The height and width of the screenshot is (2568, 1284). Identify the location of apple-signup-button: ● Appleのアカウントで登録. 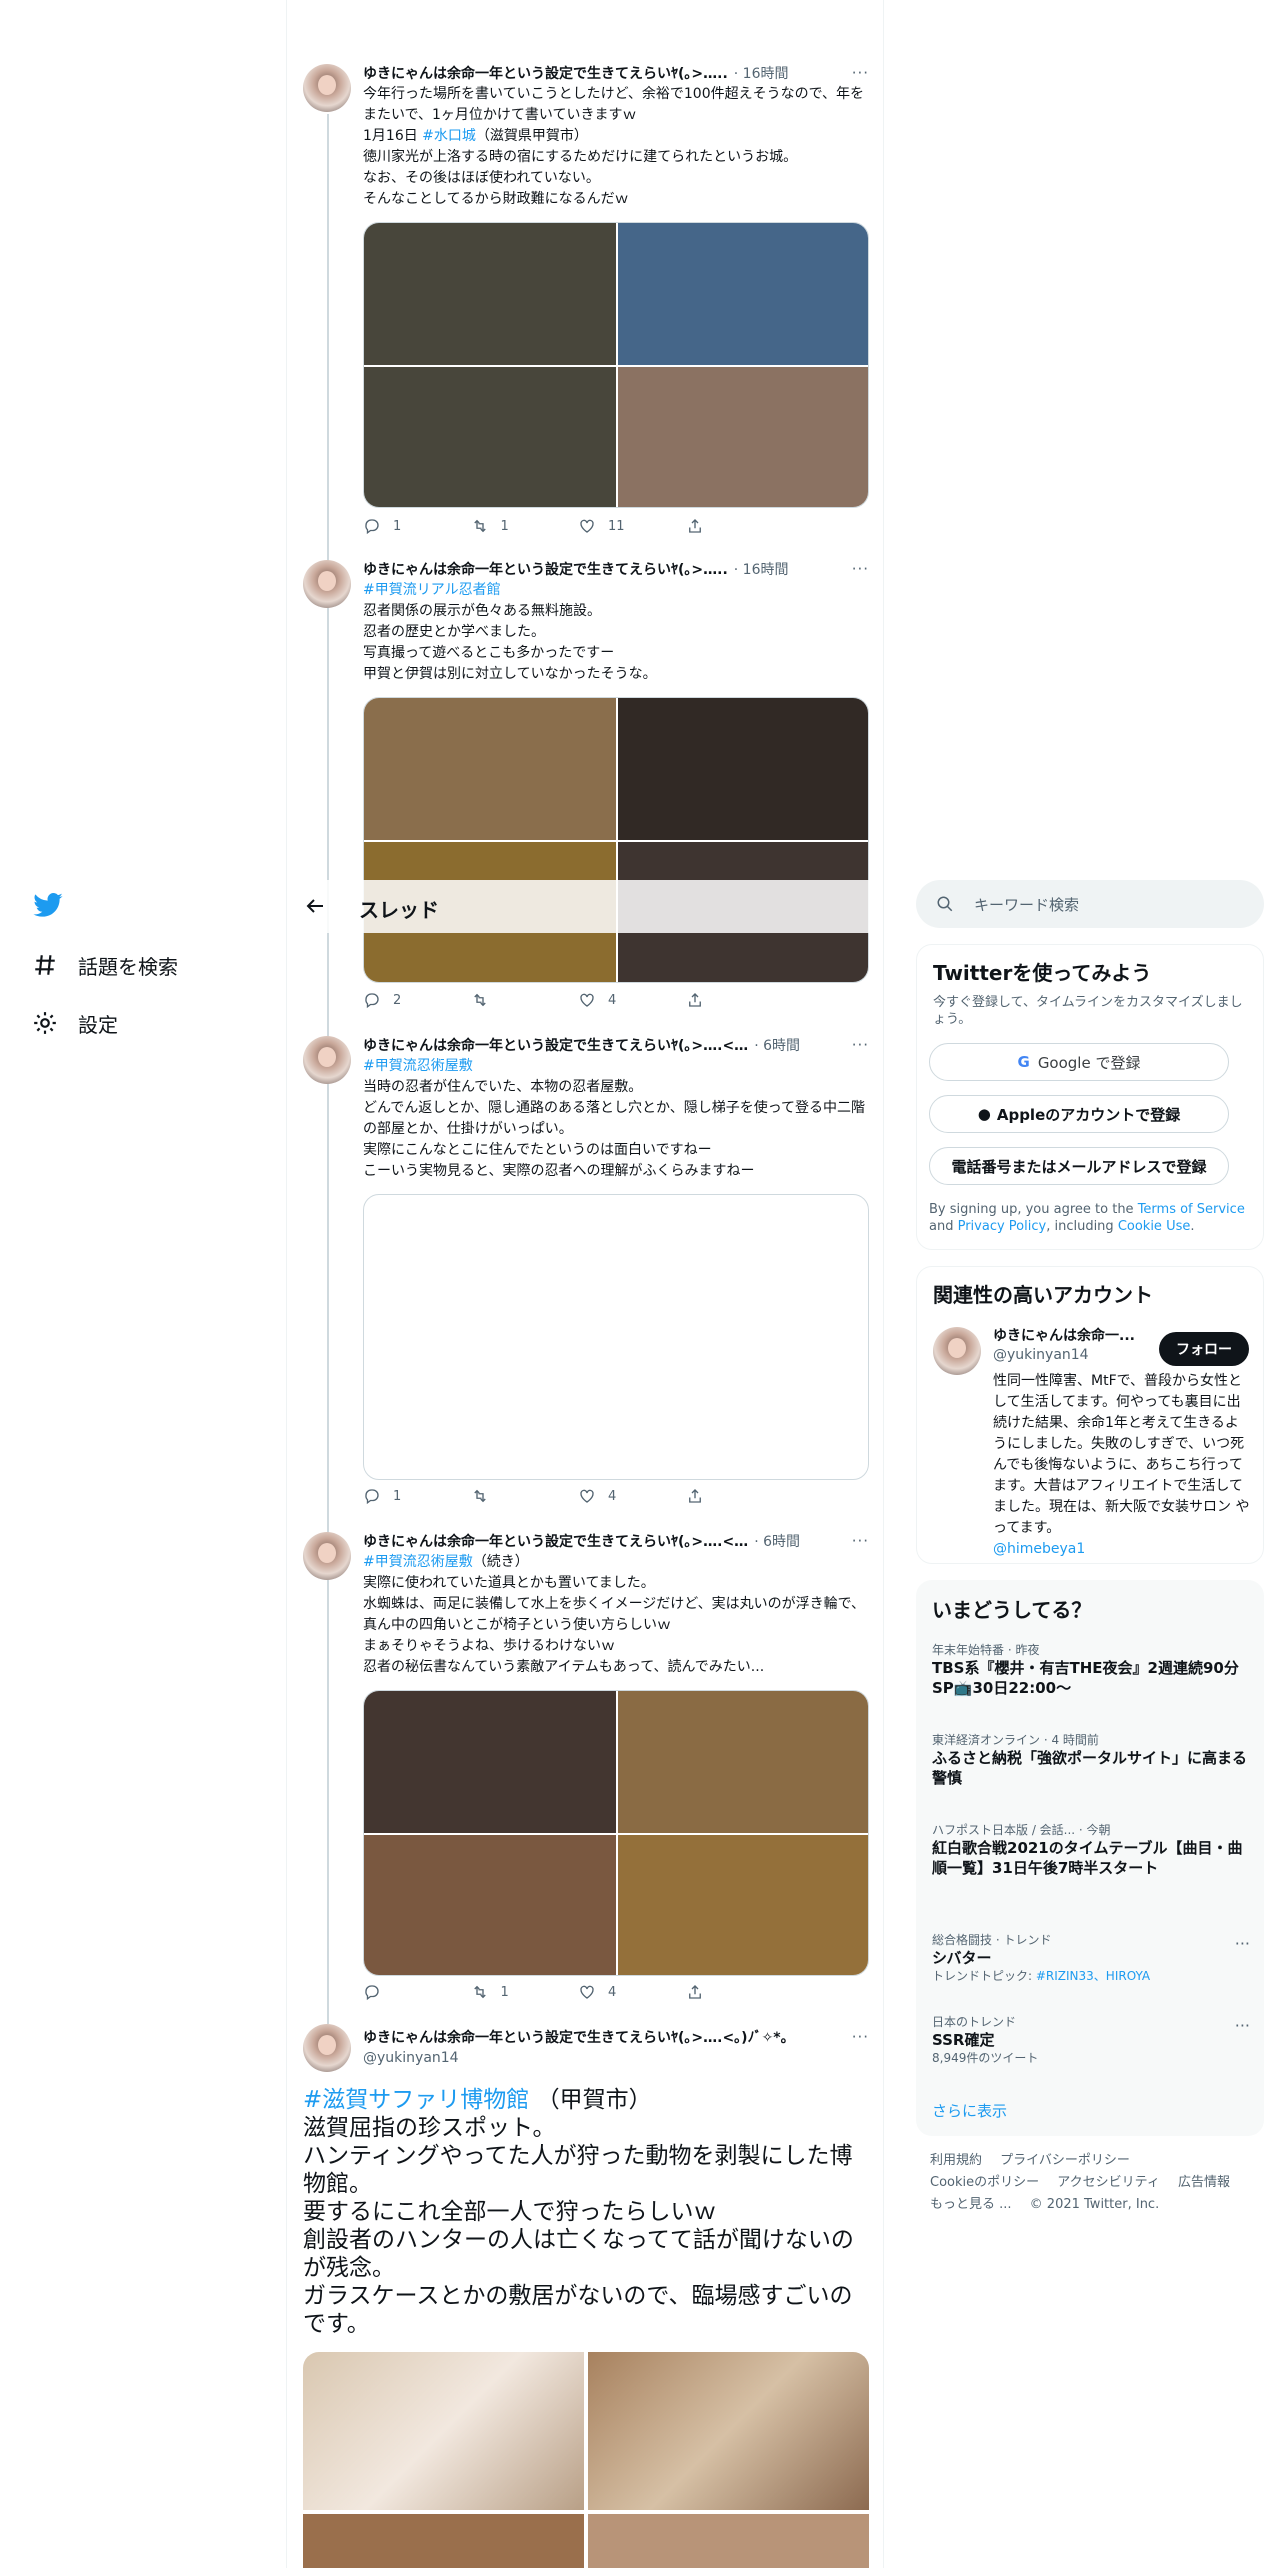
(1079, 1114).